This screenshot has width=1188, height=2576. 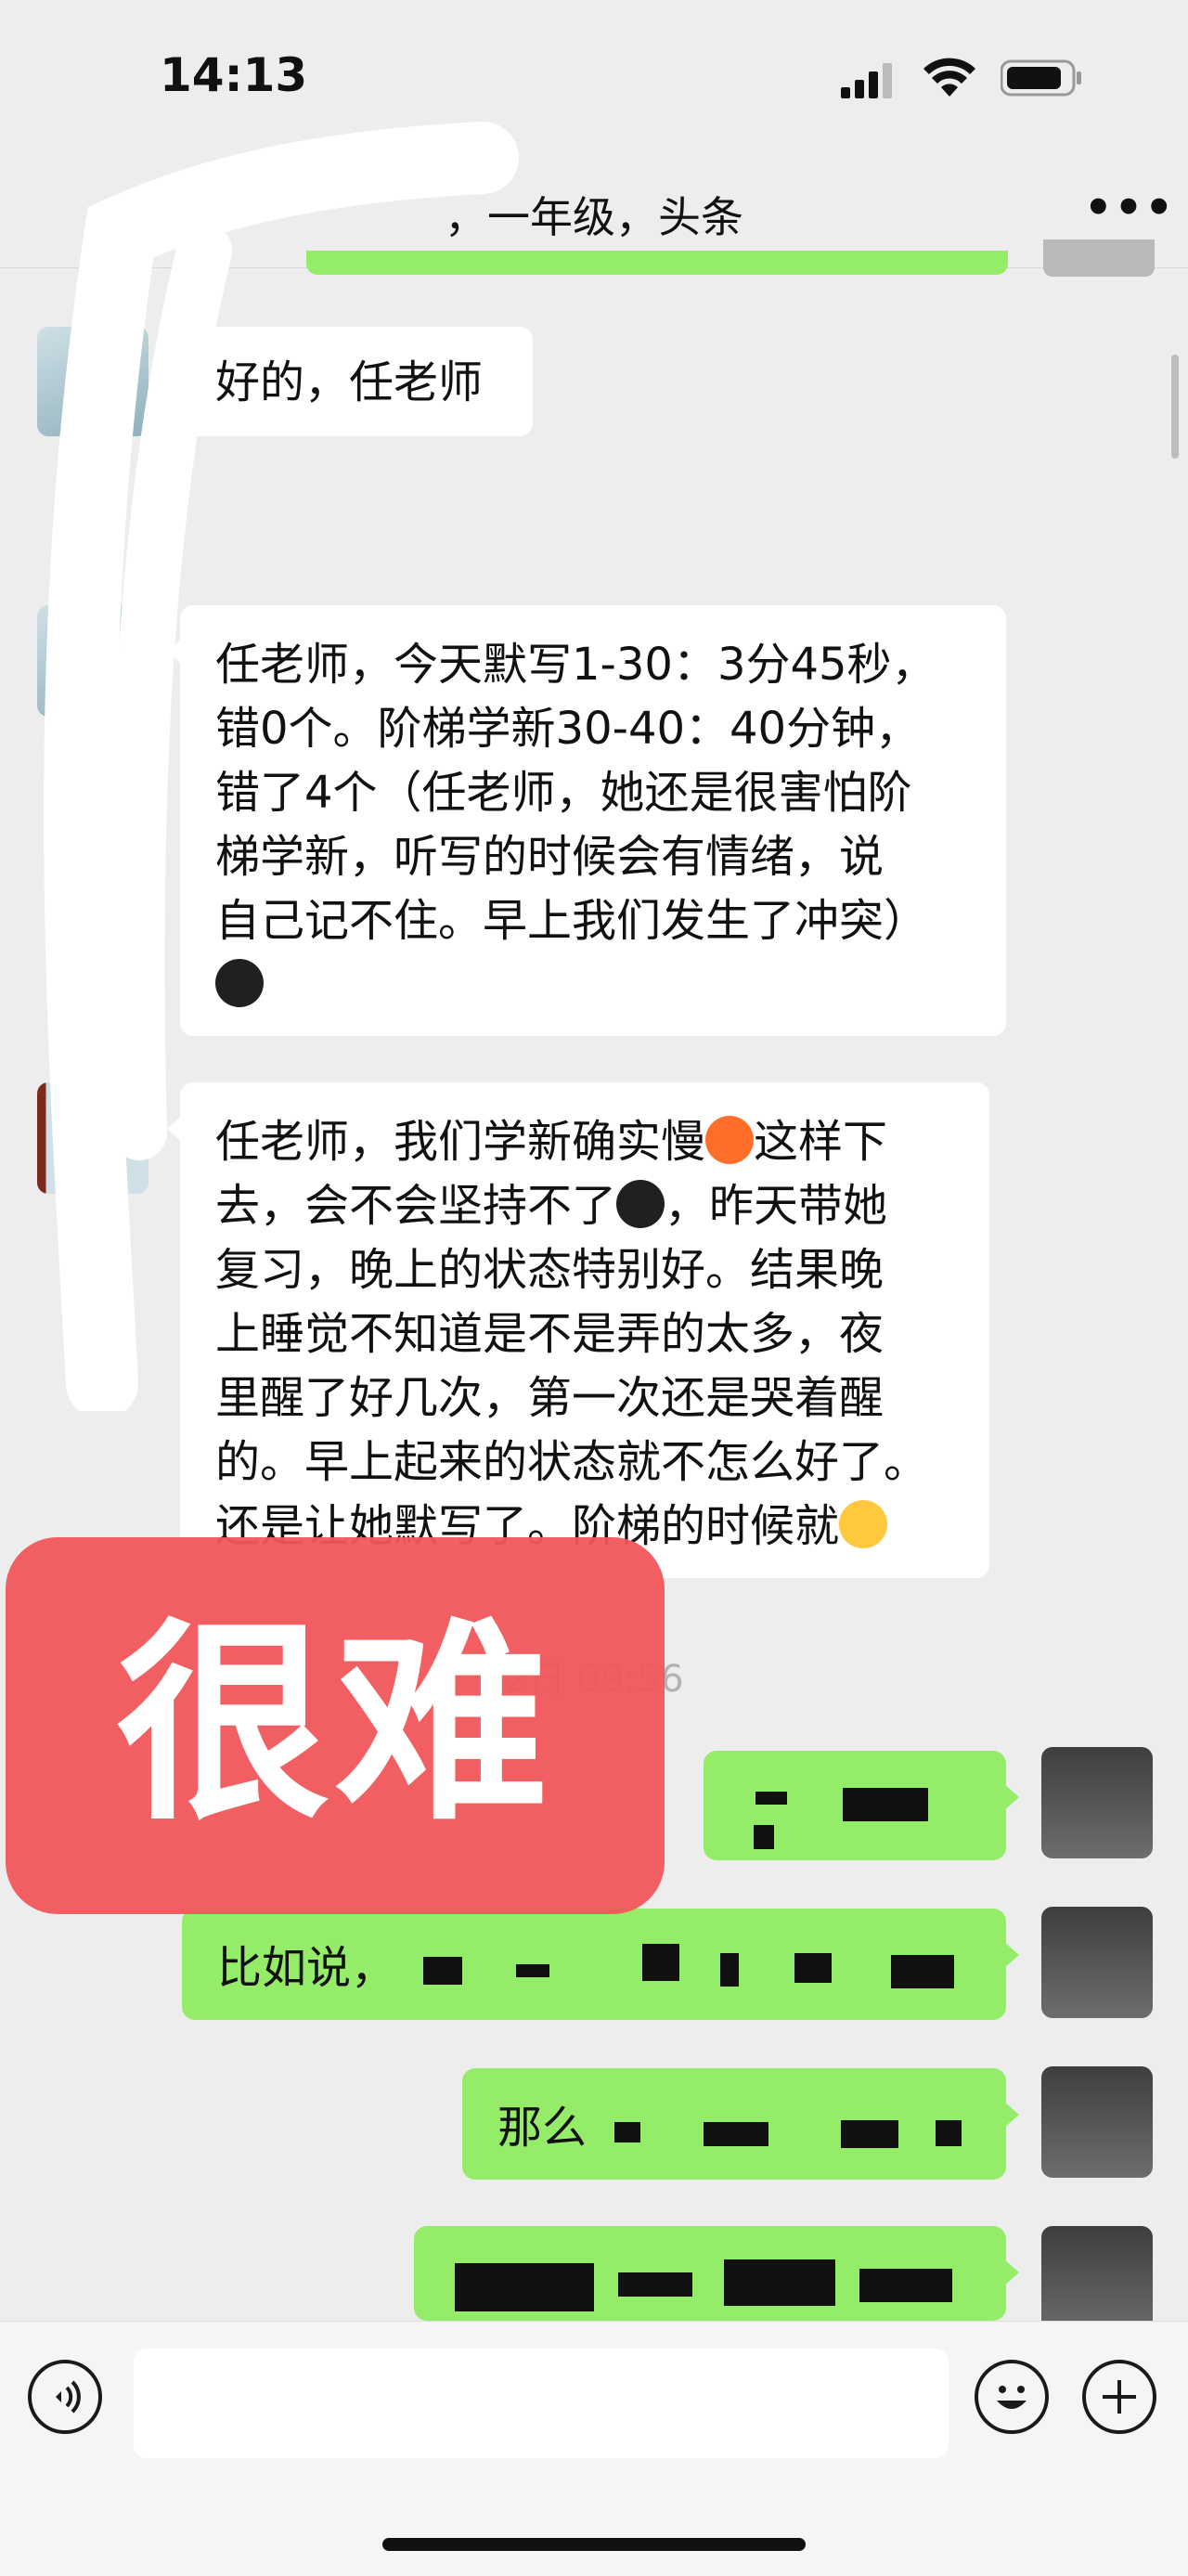 What do you see at coordinates (1129, 208) in the screenshot?
I see `more-dots-icon: •••` at bounding box center [1129, 208].